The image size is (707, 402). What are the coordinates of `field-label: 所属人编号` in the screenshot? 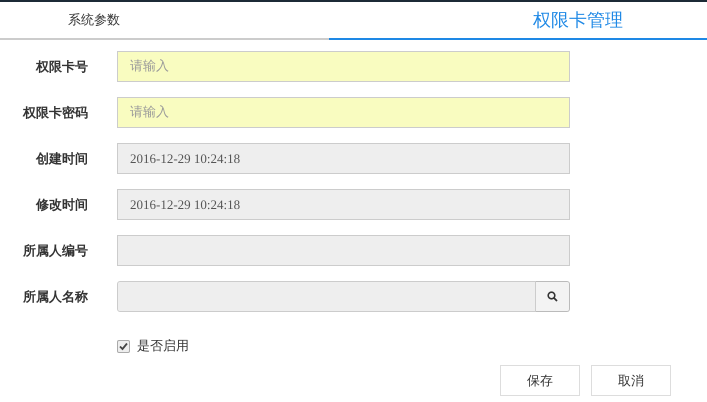 It's located at (55, 251).